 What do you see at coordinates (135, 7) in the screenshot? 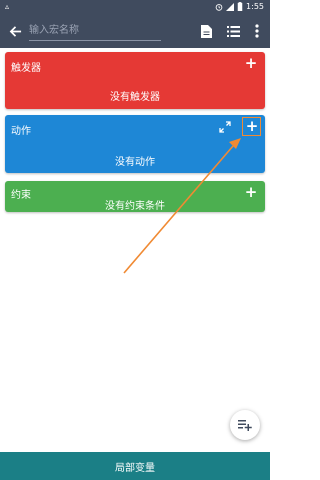
I see `status-bar: ▵ 1:55` at bounding box center [135, 7].